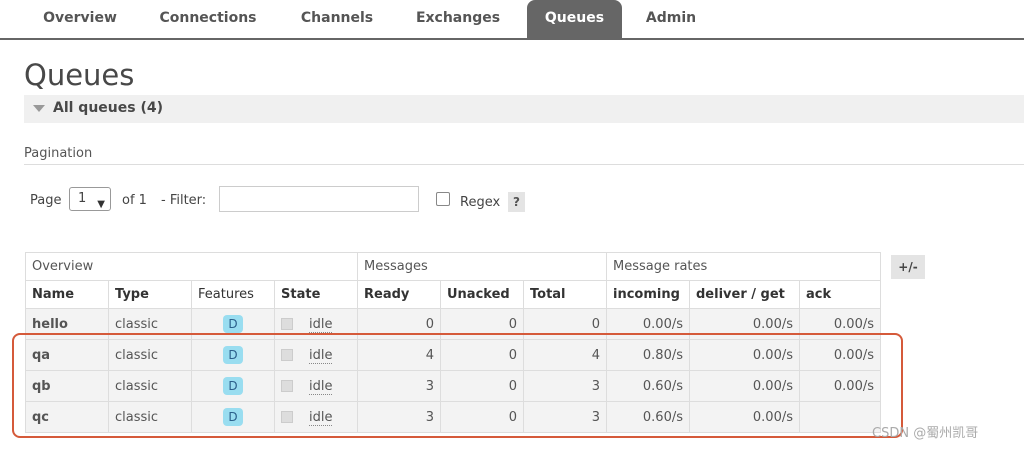 This screenshot has height=449, width=1024. What do you see at coordinates (150, 294) in the screenshot?
I see `col-type: Type` at bounding box center [150, 294].